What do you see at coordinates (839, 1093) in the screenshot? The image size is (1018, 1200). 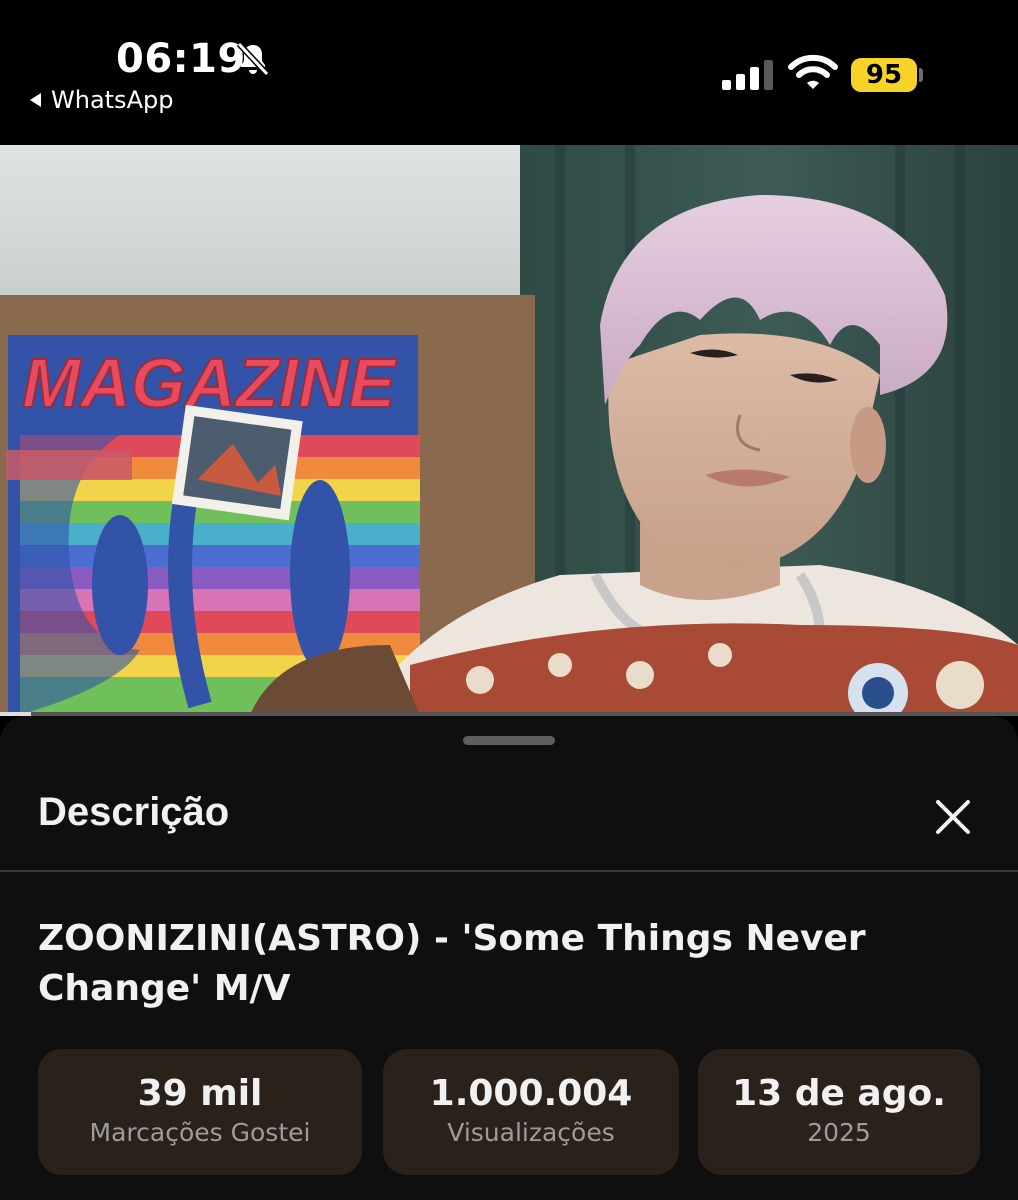 I see `publish-date: 13 de ago.` at bounding box center [839, 1093].